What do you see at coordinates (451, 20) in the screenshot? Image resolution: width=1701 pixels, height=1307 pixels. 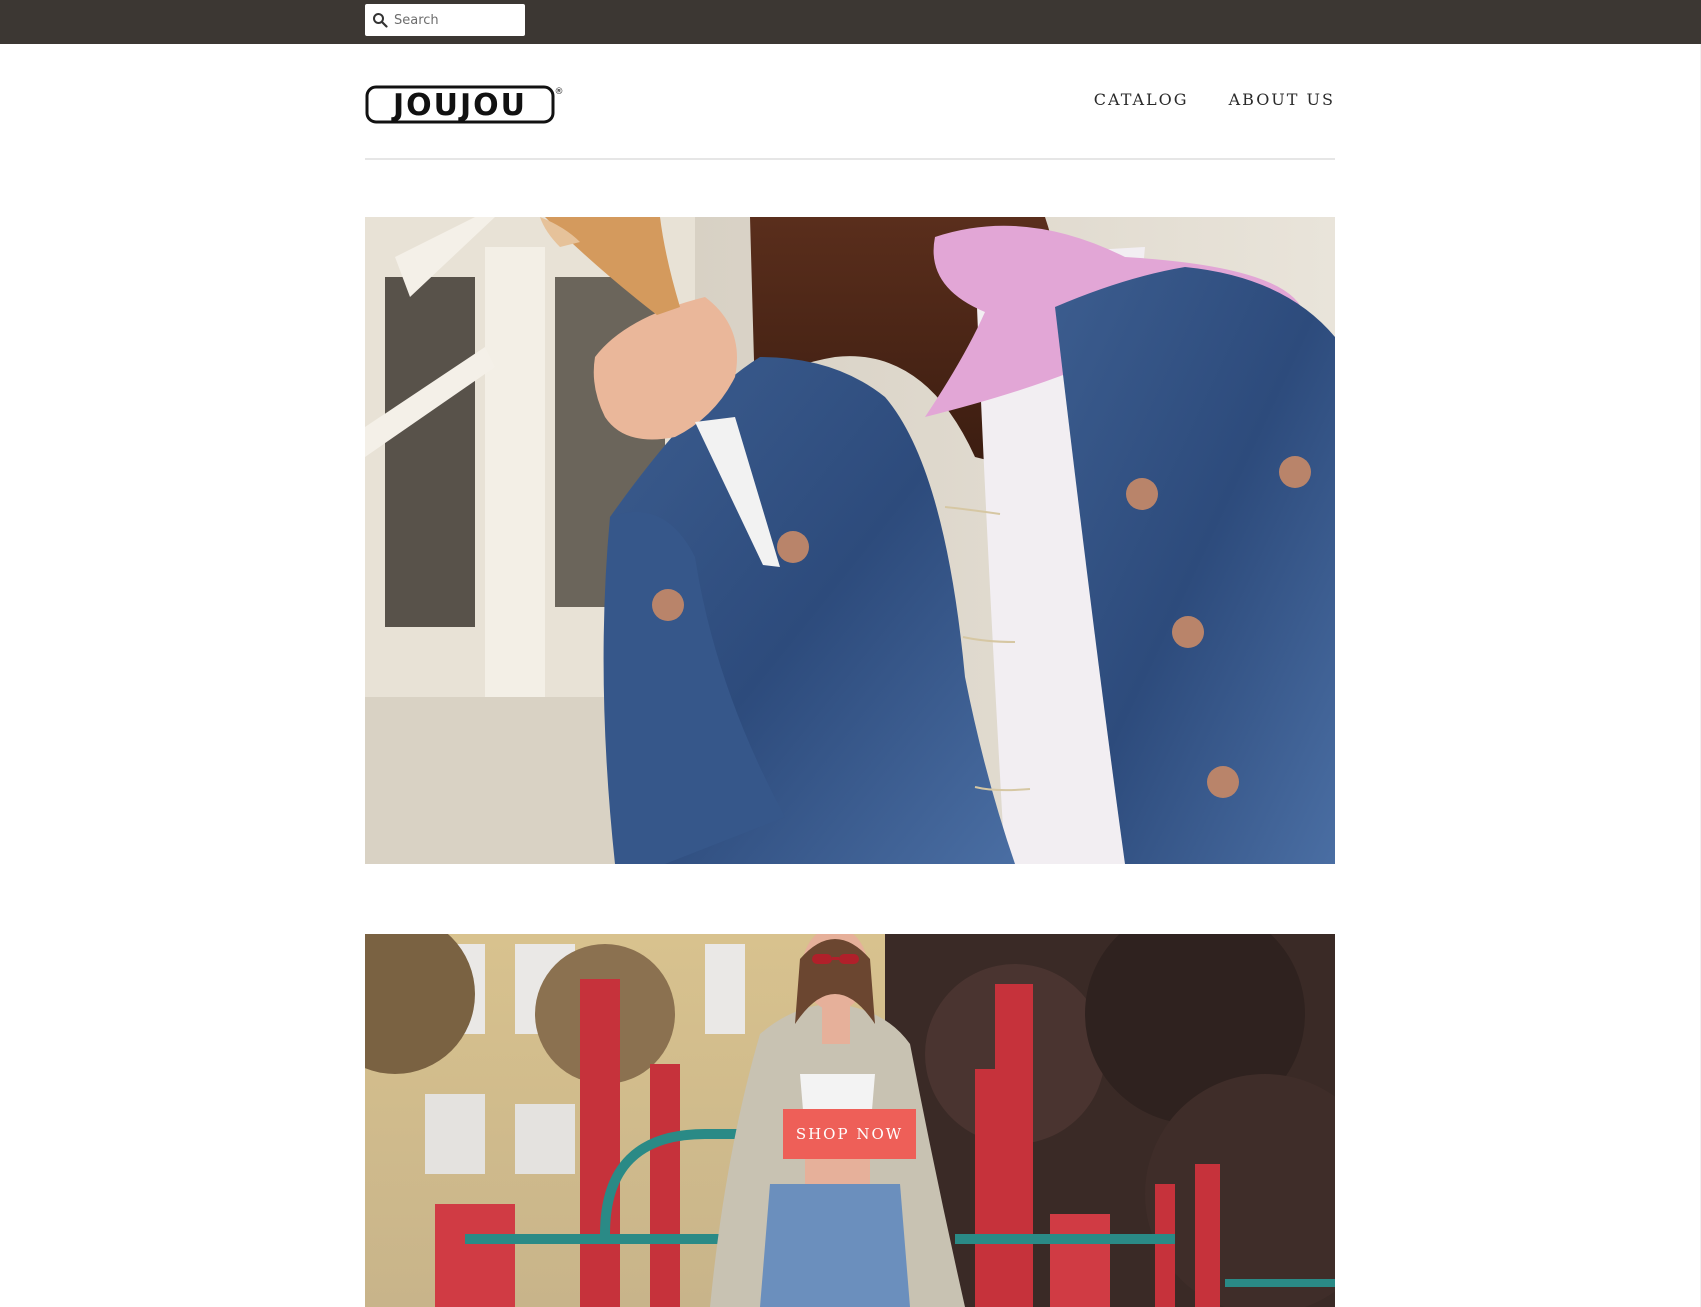 I see `search-input` at bounding box center [451, 20].